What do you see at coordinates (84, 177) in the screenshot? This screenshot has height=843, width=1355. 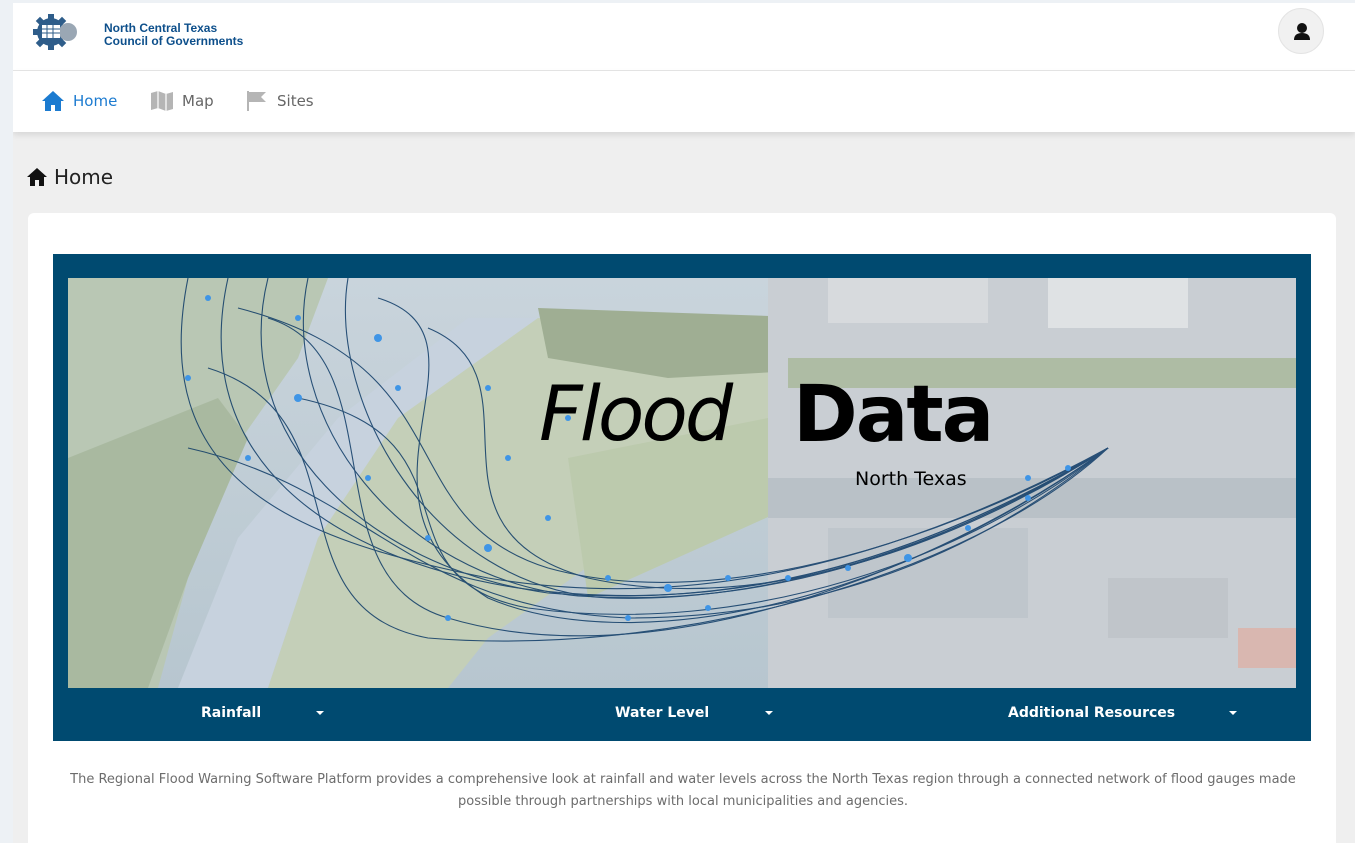 I see `page-title-text: Home` at bounding box center [84, 177].